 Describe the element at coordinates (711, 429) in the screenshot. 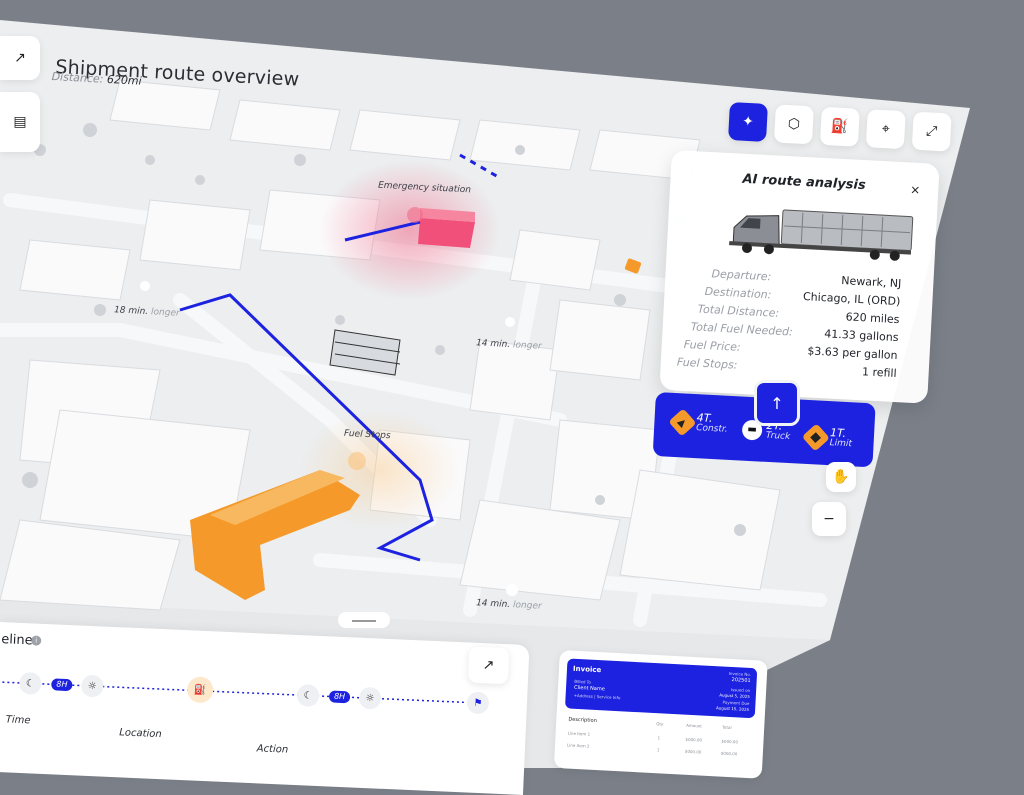

I see `construction-caption: Constr.` at that location.